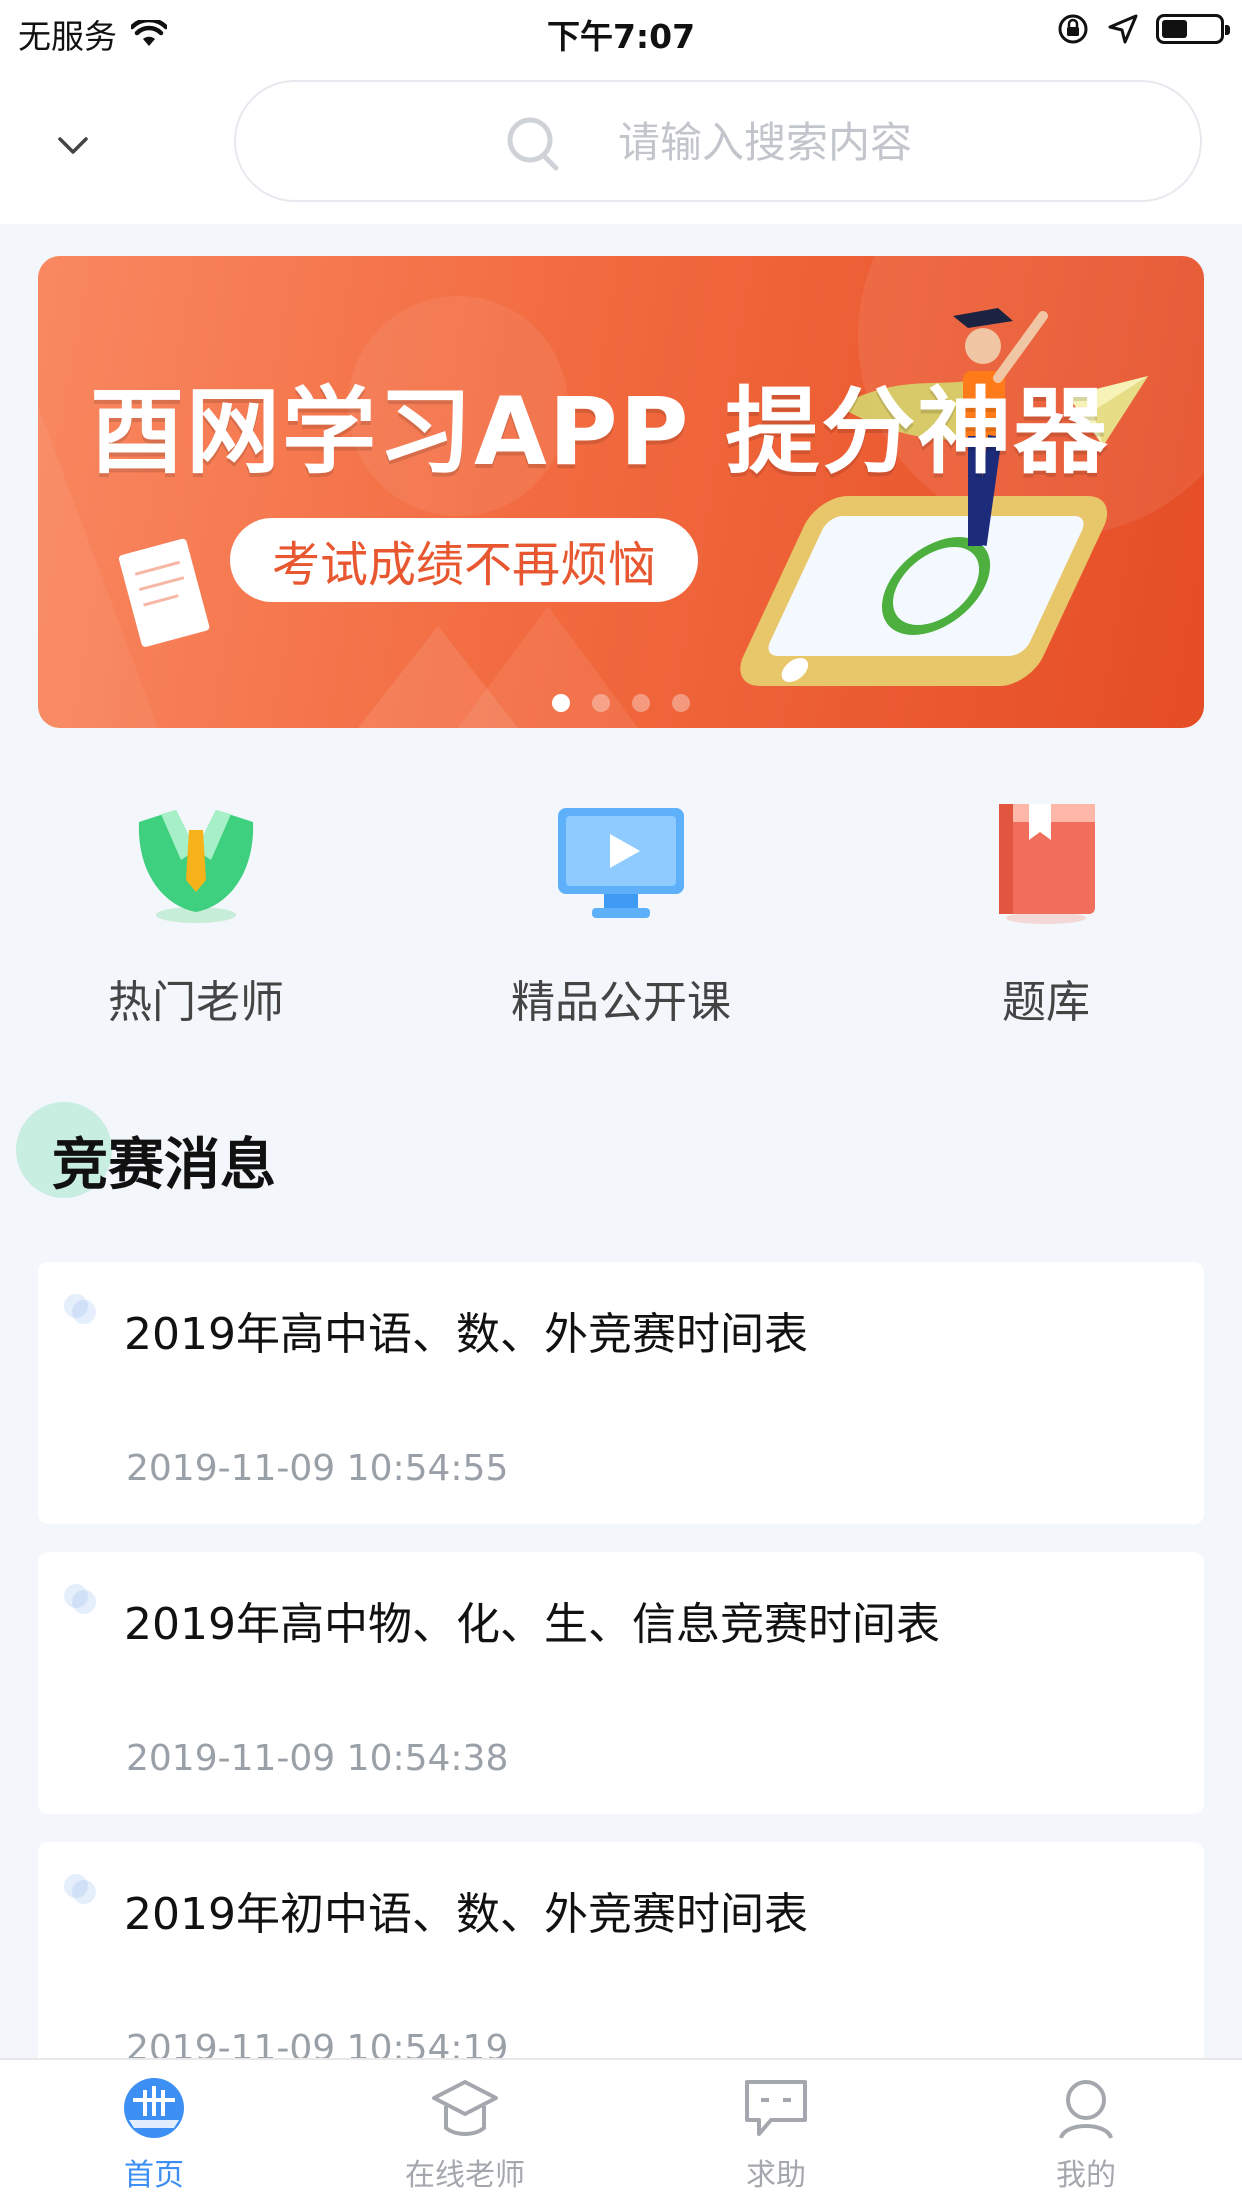  I want to click on quick-nav-hot-teachers: 热门老师, so click(196, 915).